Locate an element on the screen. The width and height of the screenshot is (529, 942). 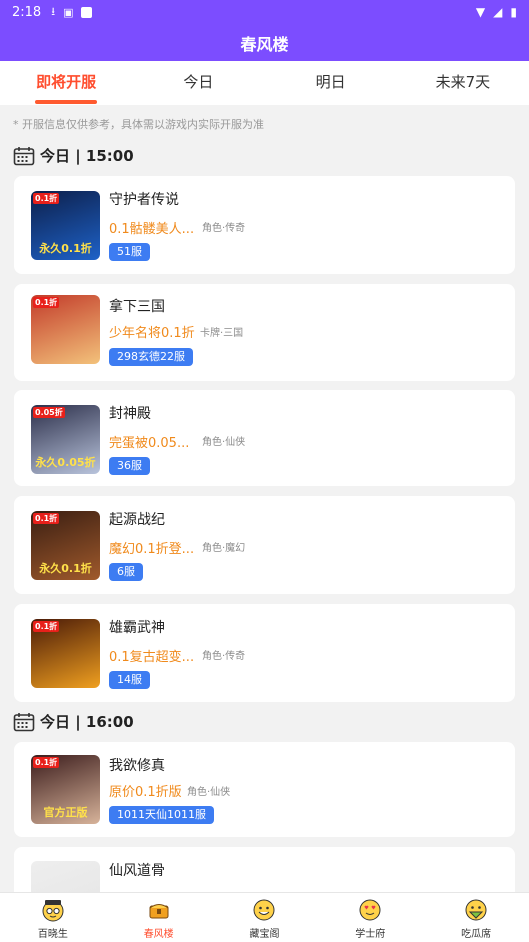
thumbnail-label: 永久0.05折 is located at coordinates (65, 462).